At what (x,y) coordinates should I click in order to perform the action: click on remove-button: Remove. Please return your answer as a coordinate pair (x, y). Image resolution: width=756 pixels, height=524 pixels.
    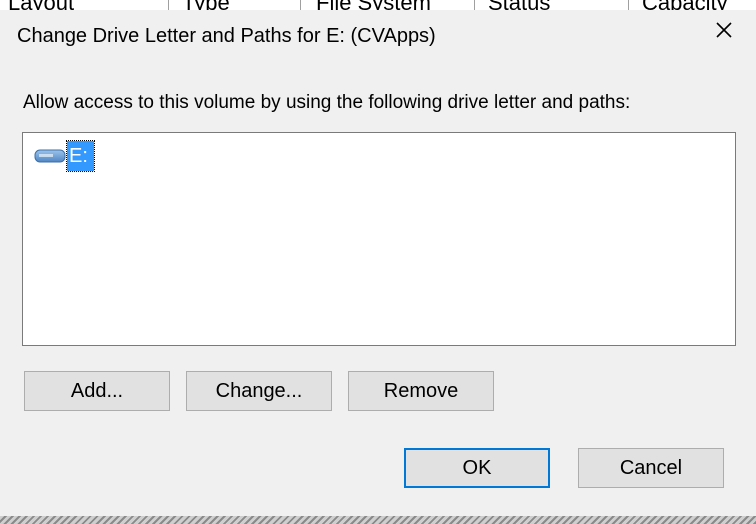
    Looking at the image, I should click on (421, 391).